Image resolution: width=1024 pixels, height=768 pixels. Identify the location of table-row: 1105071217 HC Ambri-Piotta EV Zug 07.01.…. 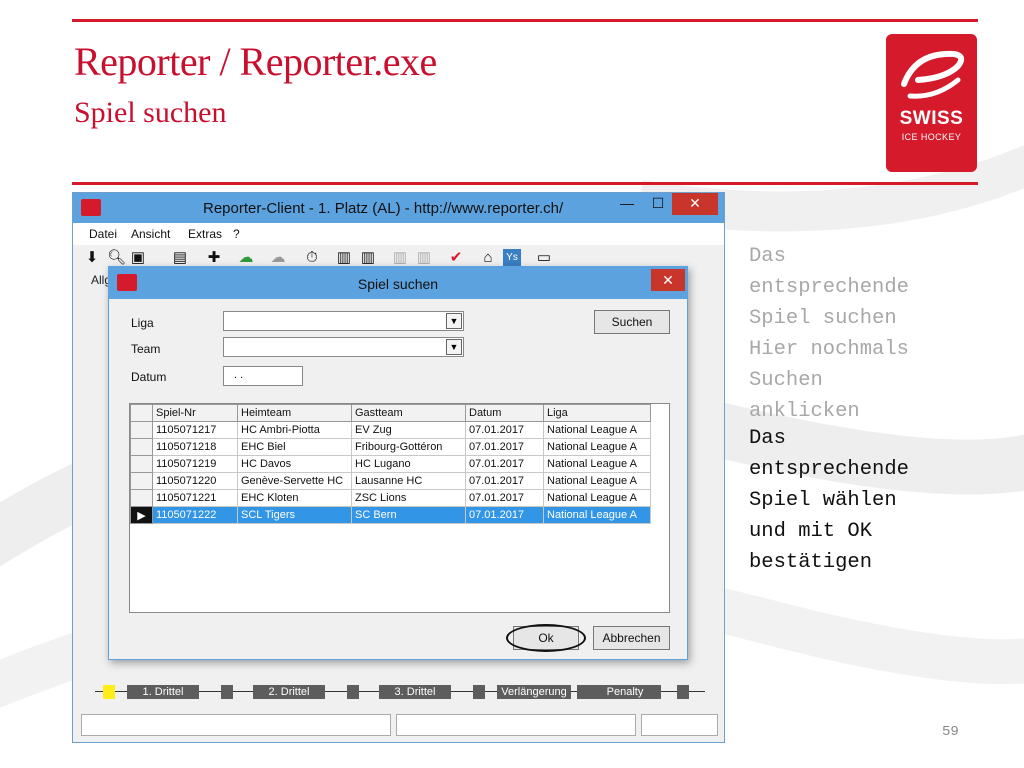
(390, 430).